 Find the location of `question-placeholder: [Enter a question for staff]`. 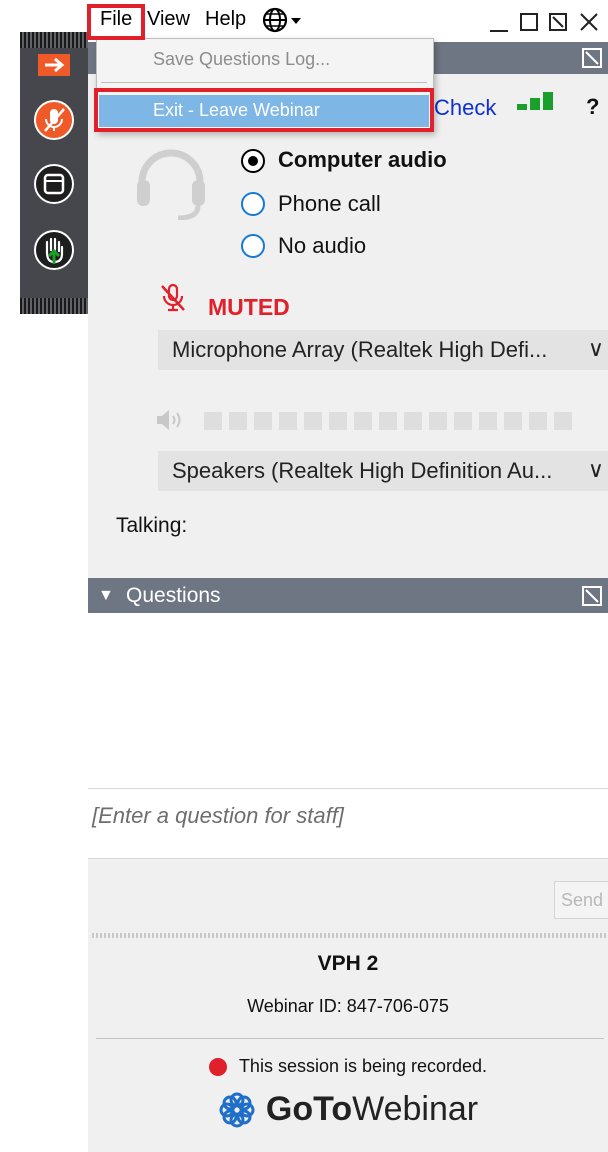

question-placeholder: [Enter a question for staff] is located at coordinates (218, 815).